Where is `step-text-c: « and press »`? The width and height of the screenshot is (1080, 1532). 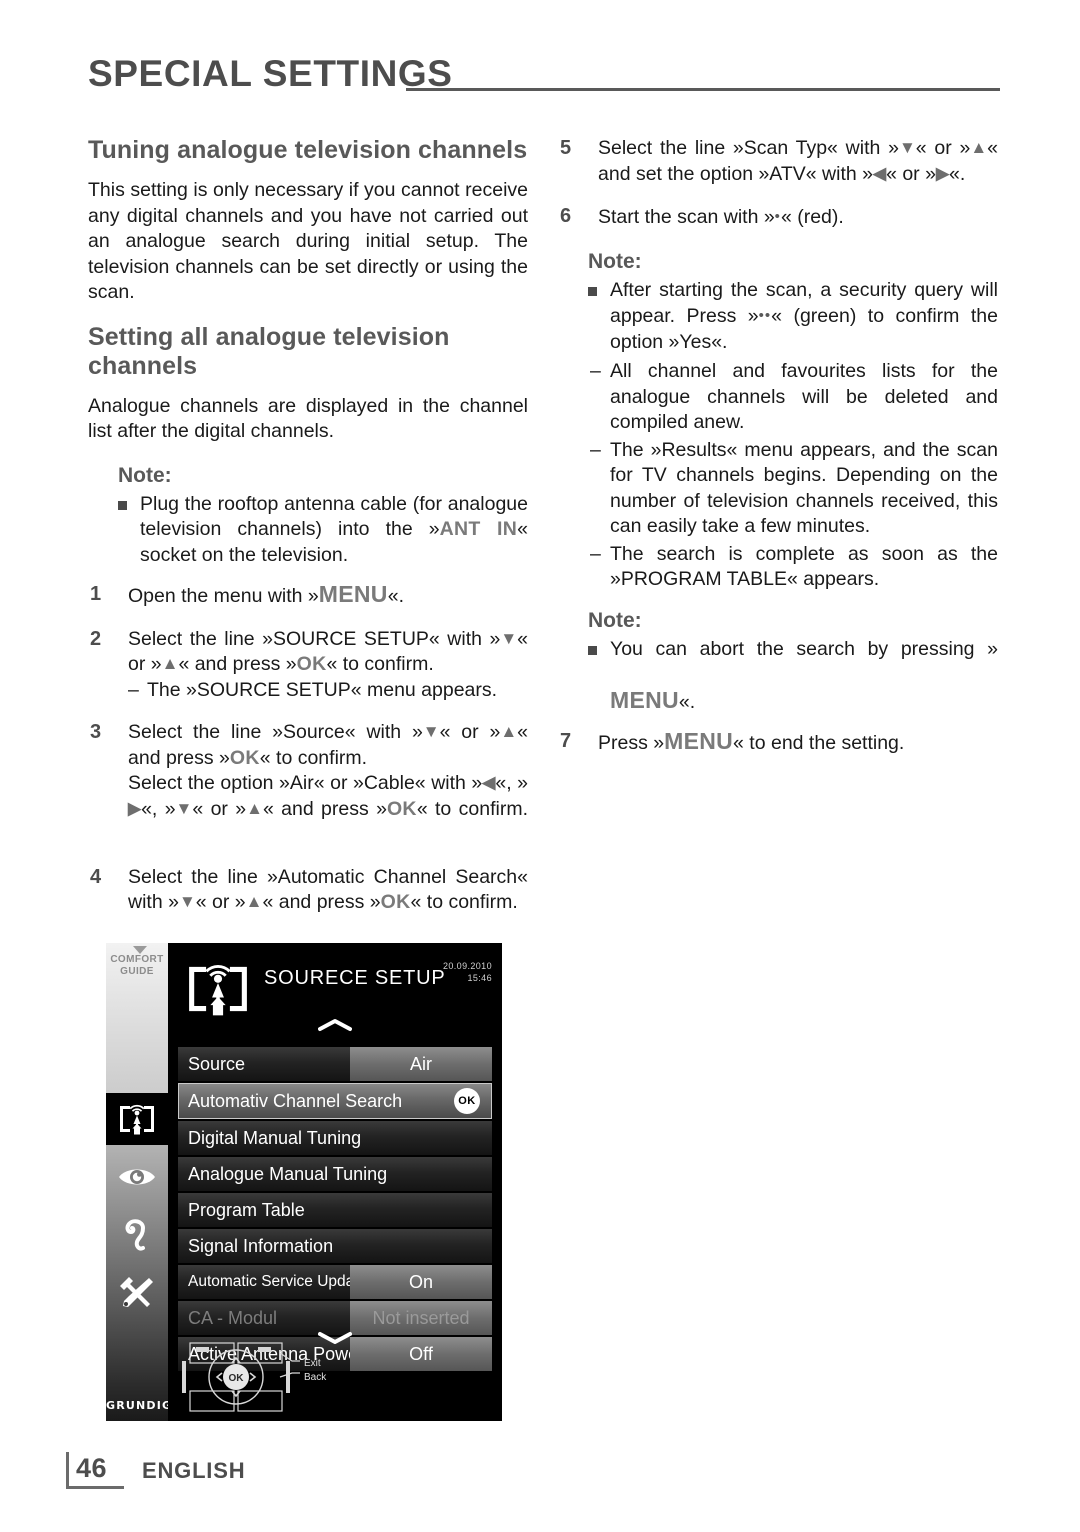 step-text-c: « and press » is located at coordinates (237, 664).